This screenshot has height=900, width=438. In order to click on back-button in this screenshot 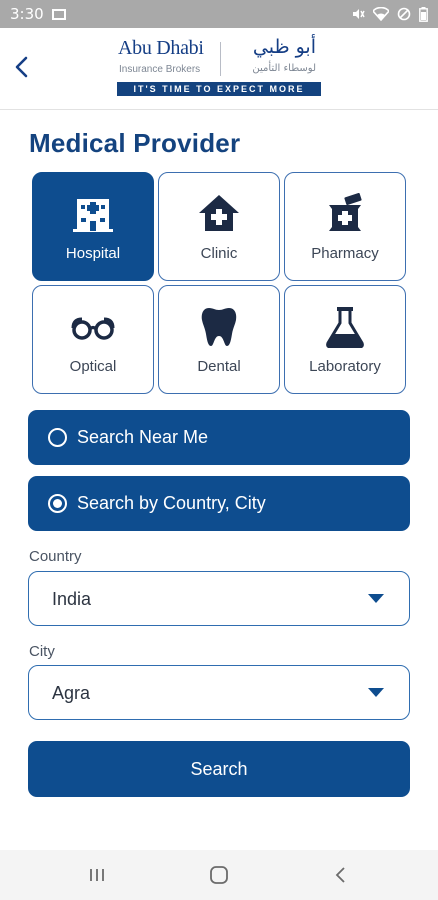, I will do `click(22, 67)`.